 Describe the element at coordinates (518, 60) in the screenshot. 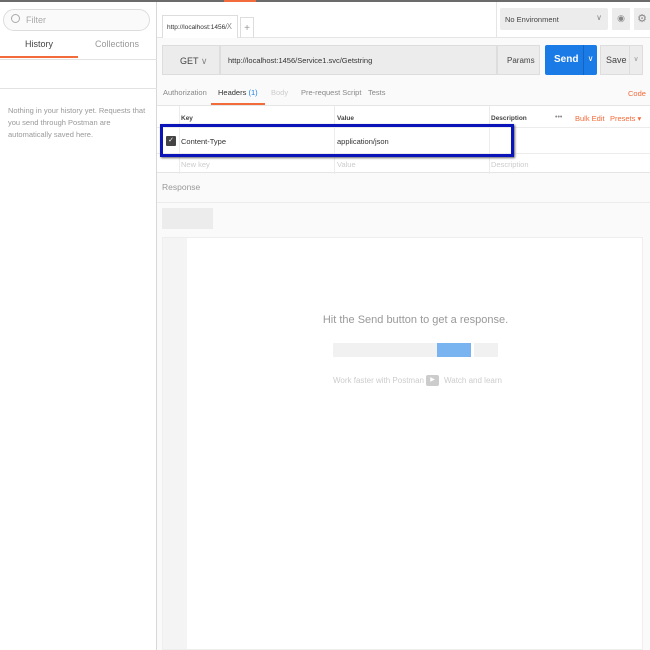

I see `params-button: Params` at that location.